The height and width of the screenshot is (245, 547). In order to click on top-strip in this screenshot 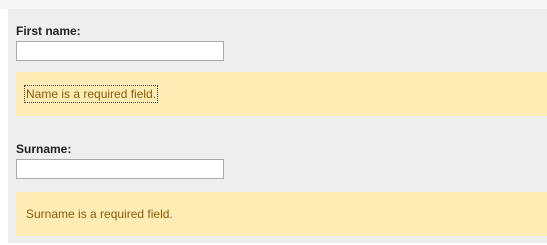, I will do `click(273, 4)`.